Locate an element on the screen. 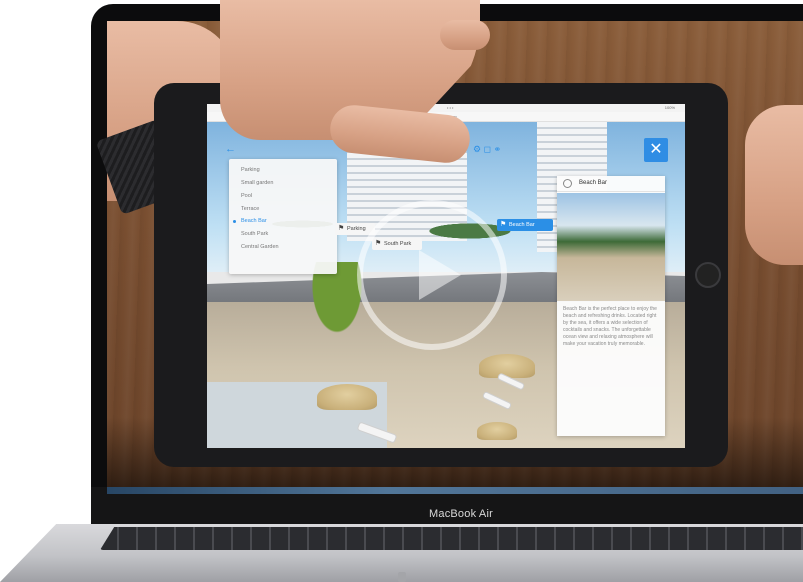 The image size is (803, 582). play-icon is located at coordinates (440, 275).